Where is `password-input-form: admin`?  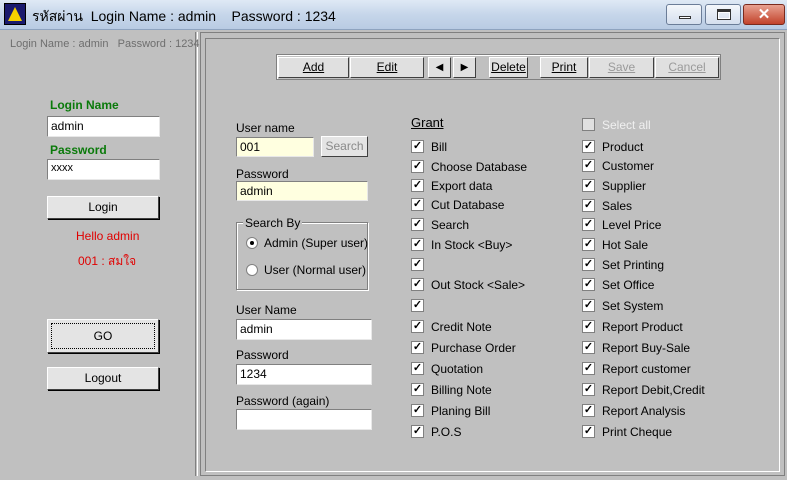
password-input-form: admin is located at coordinates (302, 191).